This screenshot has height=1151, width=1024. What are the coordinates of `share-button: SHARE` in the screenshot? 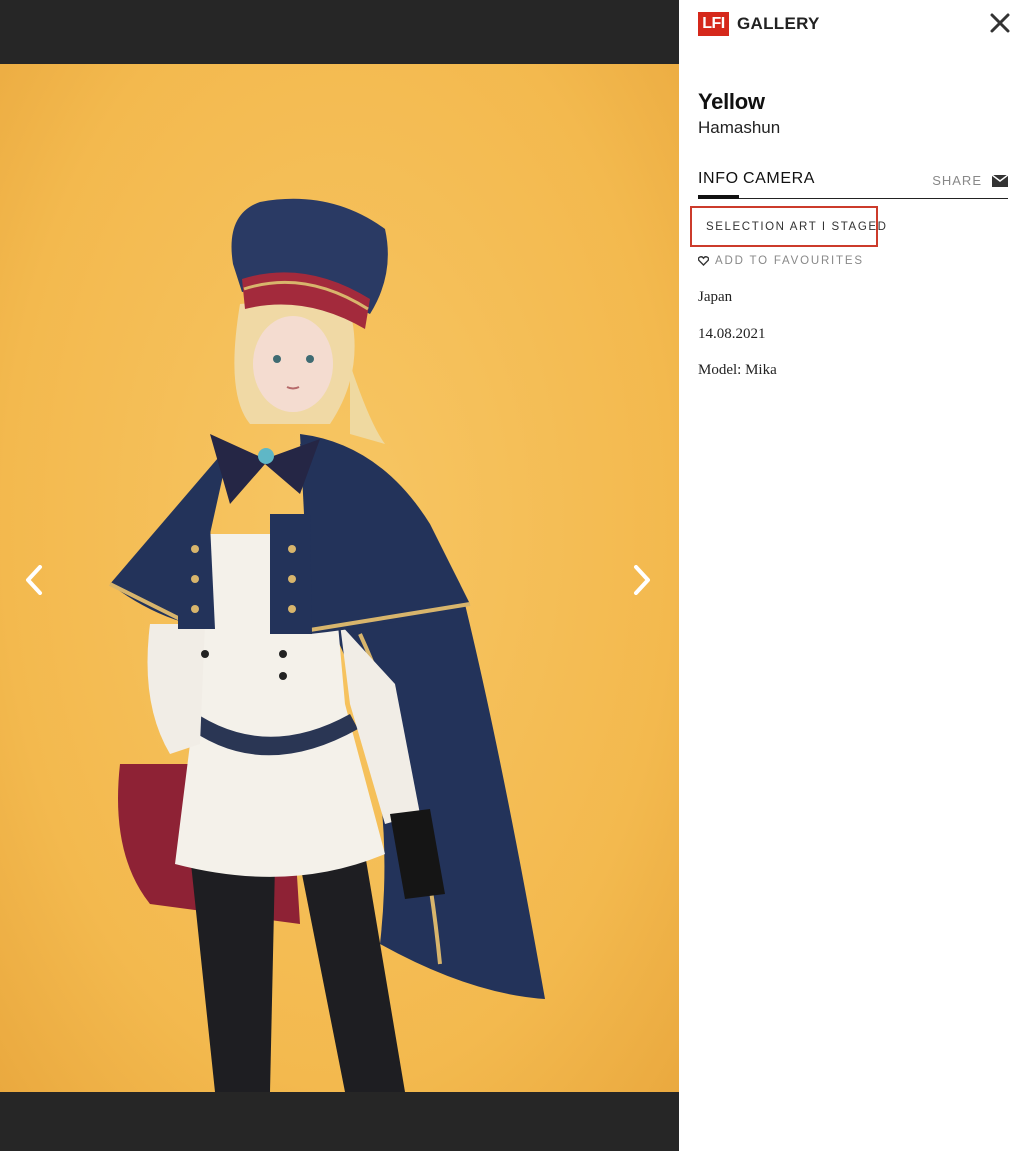 It's located at (970, 180).